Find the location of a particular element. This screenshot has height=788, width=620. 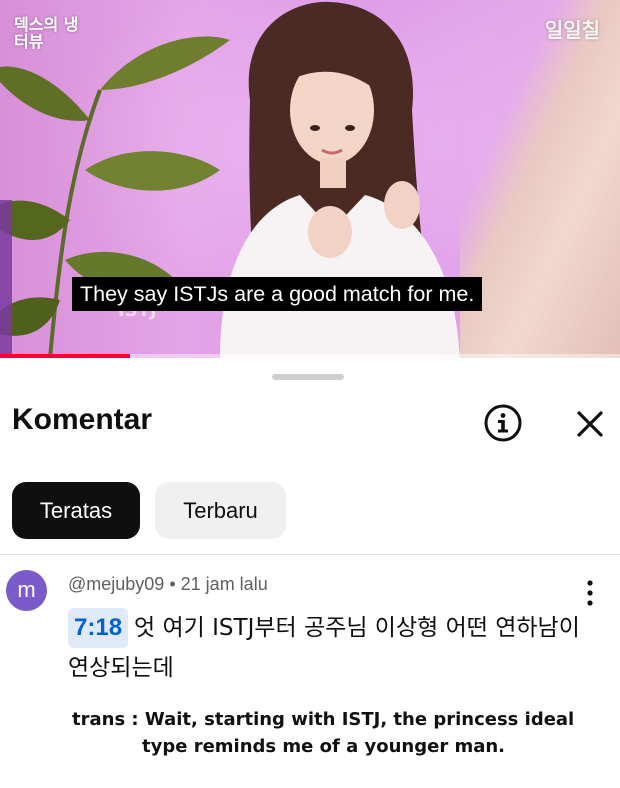

drag-handle is located at coordinates (308, 377).